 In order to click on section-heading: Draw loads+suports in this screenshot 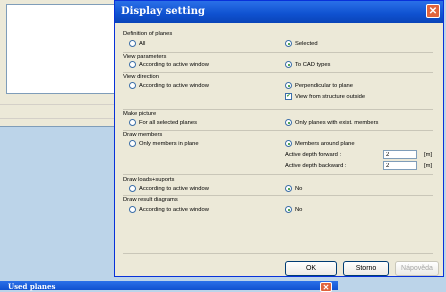, I will do `click(149, 180)`.